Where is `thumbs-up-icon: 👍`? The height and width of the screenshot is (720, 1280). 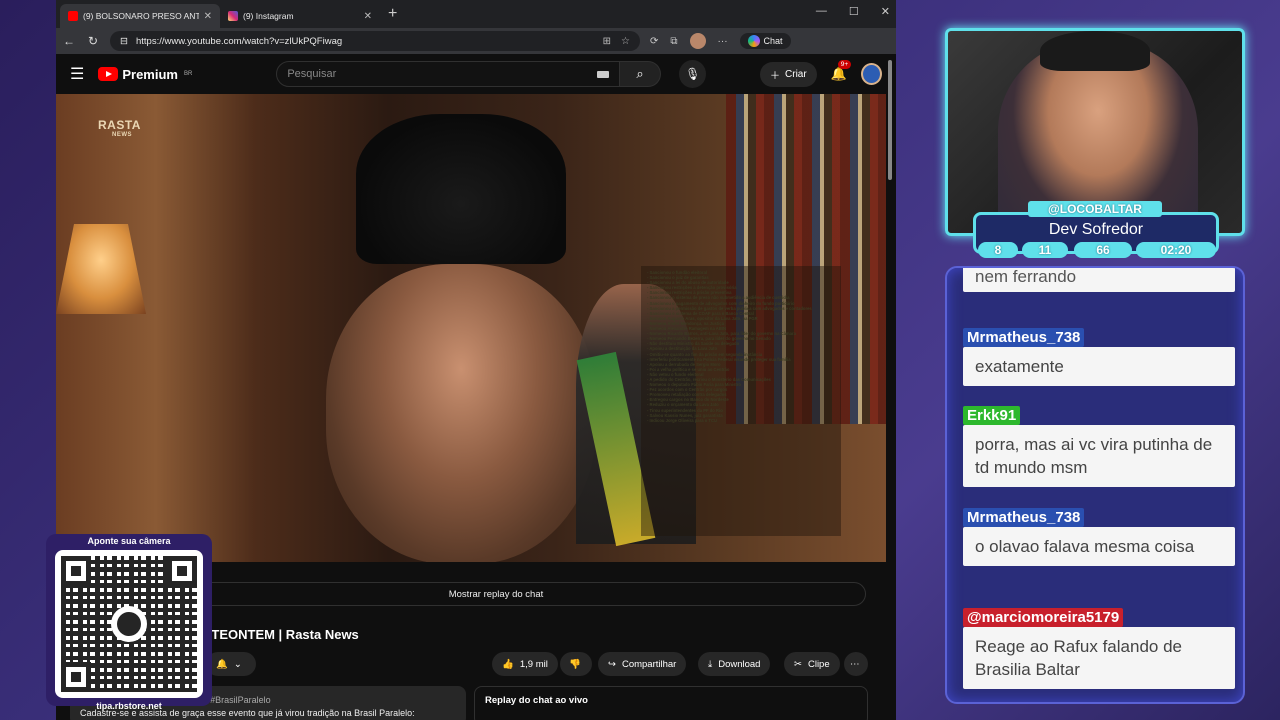
thumbs-up-icon: 👍 is located at coordinates (508, 664).